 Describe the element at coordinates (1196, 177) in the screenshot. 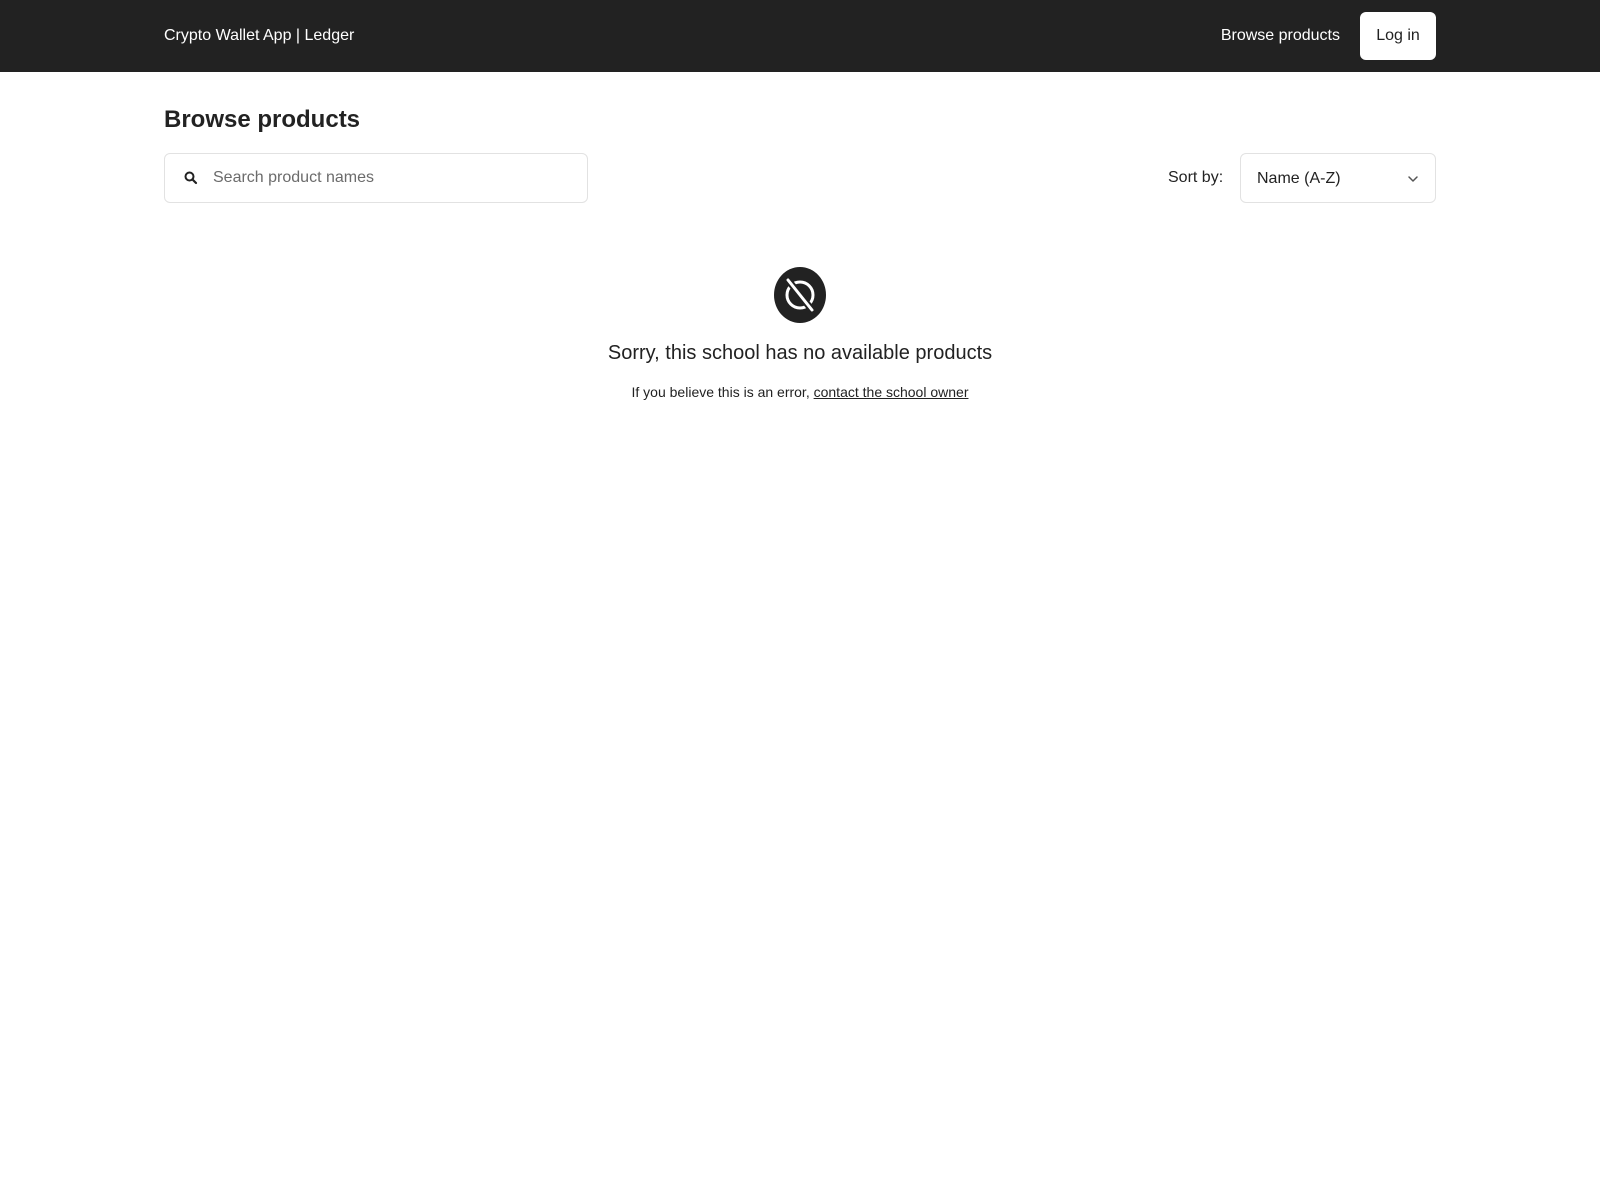

I see `sort-label: Sort by:` at that location.